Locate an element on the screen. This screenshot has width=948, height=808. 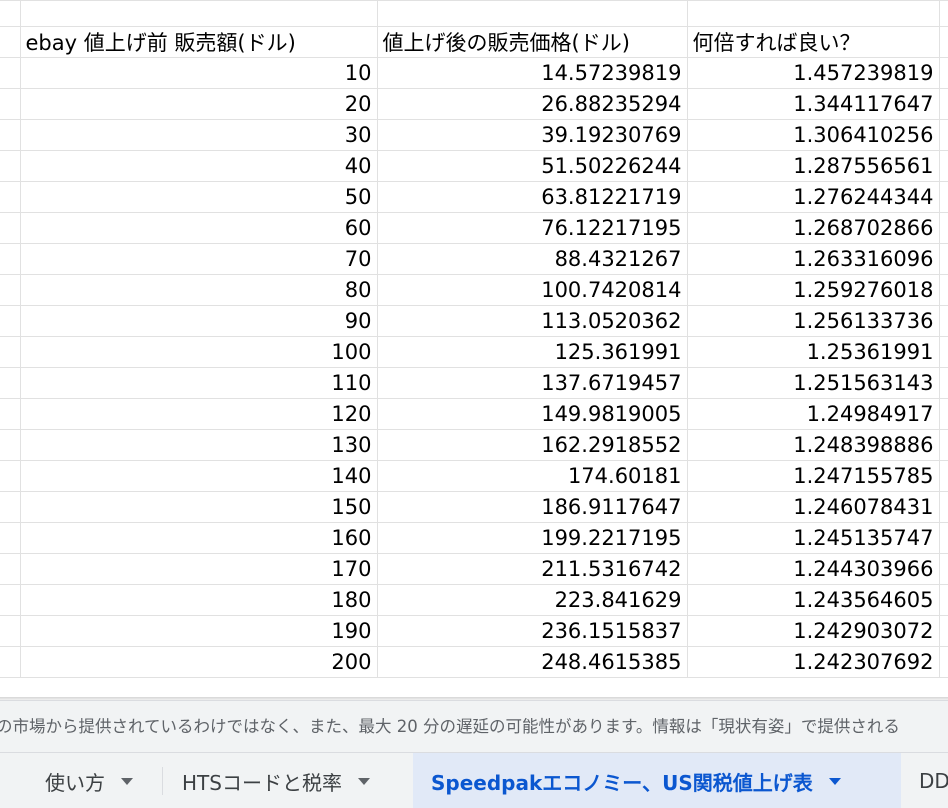
cell: 137.6719457 is located at coordinates (532, 383).